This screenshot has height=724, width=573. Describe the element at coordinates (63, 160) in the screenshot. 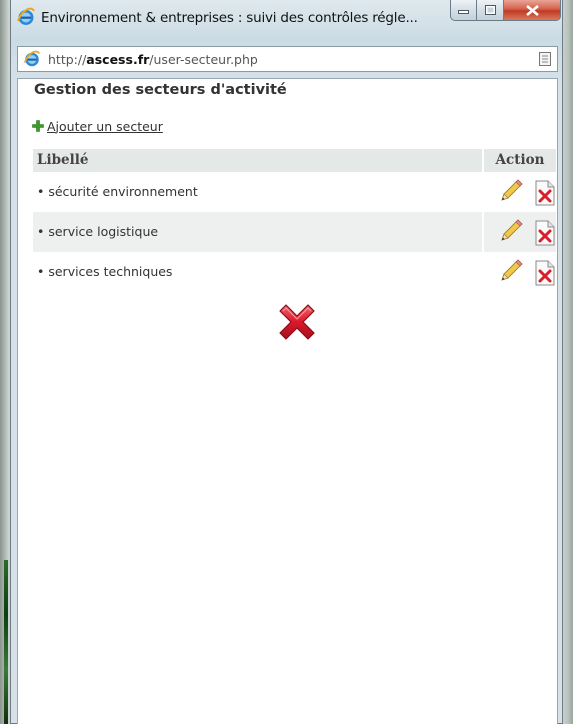

I see `column-header-label: Libellé` at that location.